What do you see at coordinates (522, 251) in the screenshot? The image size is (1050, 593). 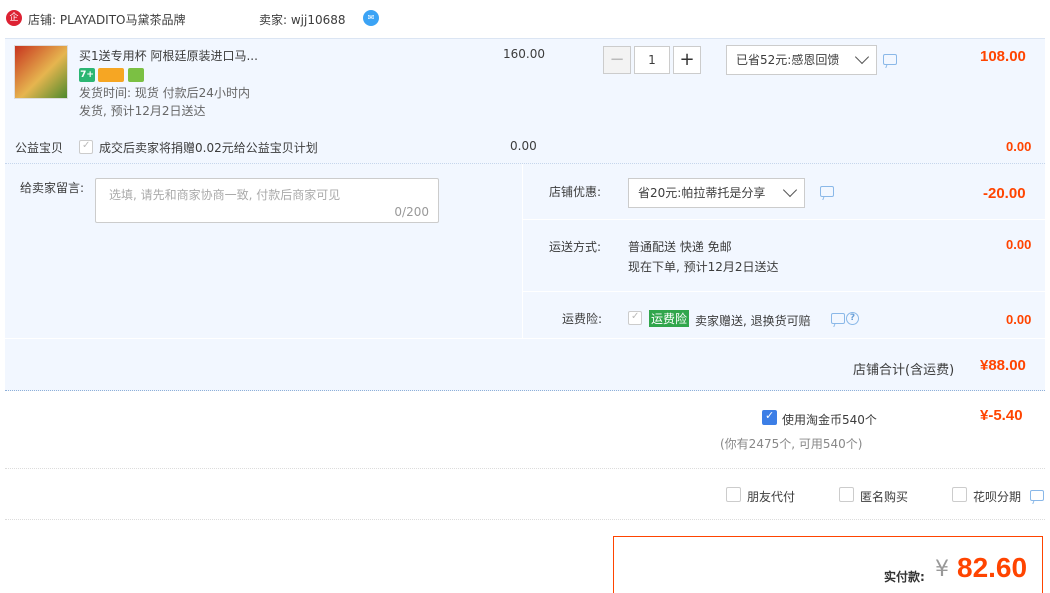 I see `column-divider` at bounding box center [522, 251].